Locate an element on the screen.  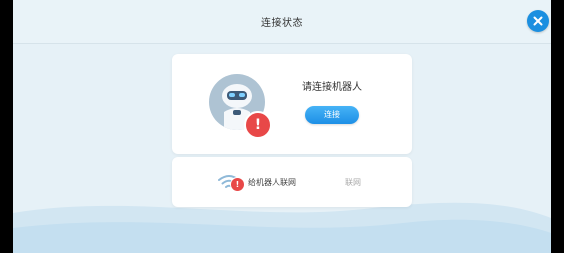
wifi-alert-icon: ! is located at coordinates (237, 184).